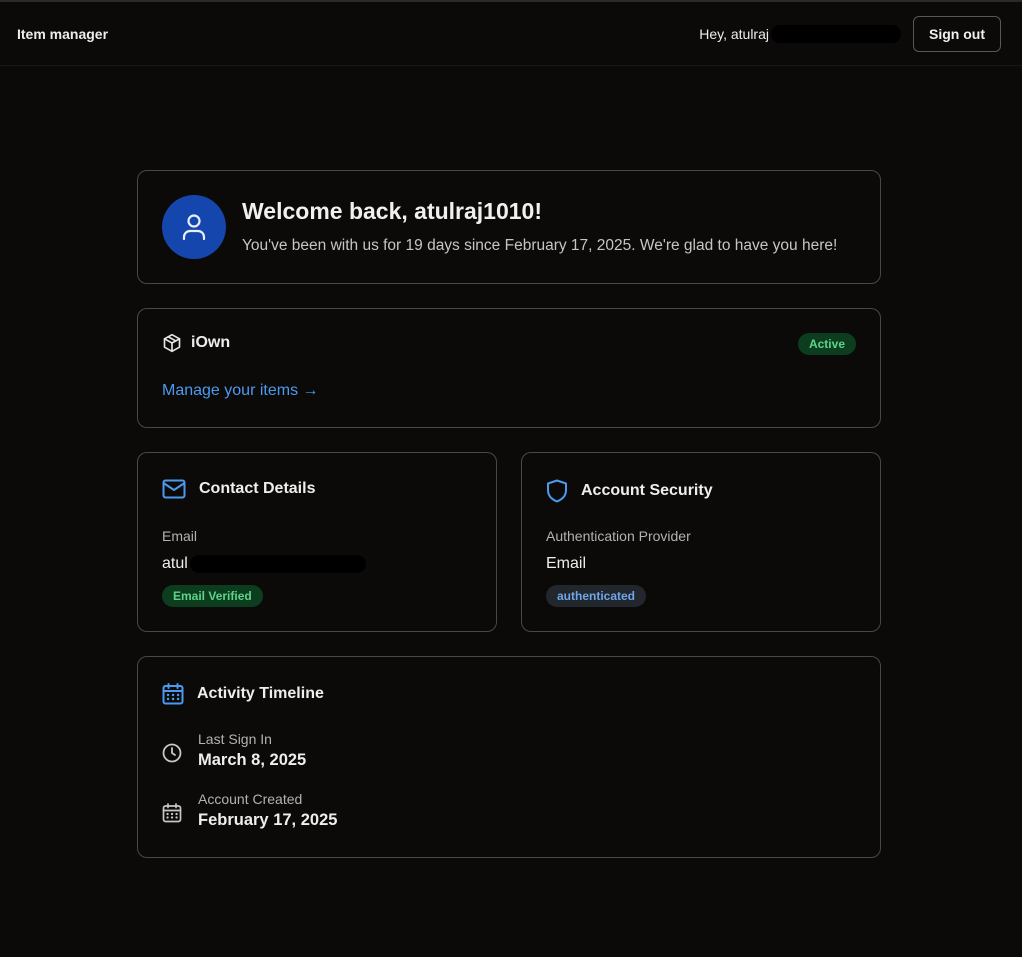 The width and height of the screenshot is (1022, 957). I want to click on sign-out-button: Sign out, so click(957, 33).